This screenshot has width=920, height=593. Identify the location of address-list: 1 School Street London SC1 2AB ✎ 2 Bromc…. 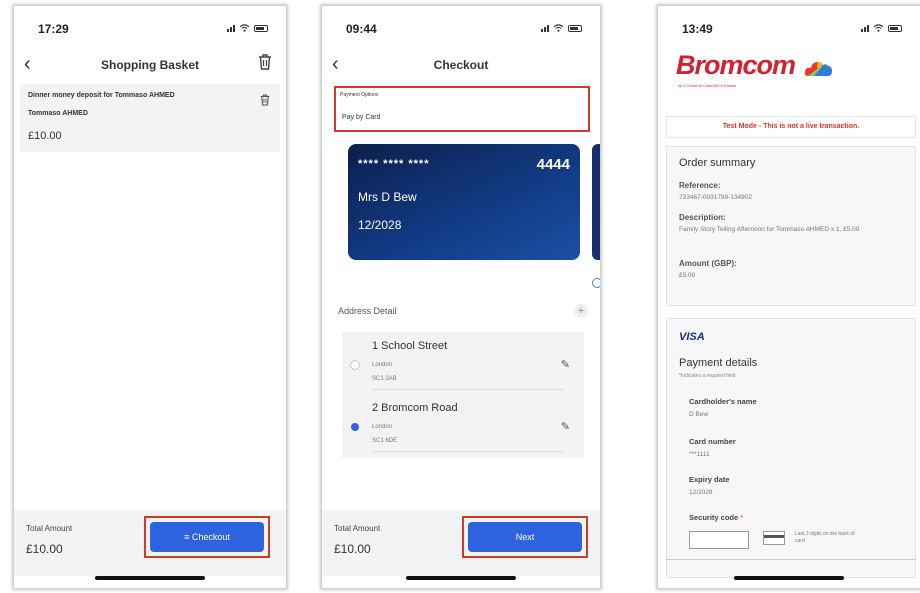
(463, 395).